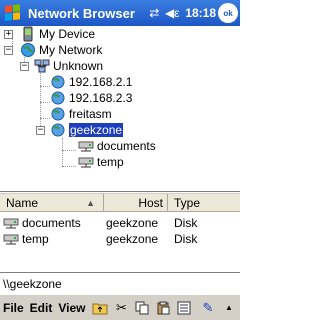  I want to click on copy-icon, so click(142, 308).